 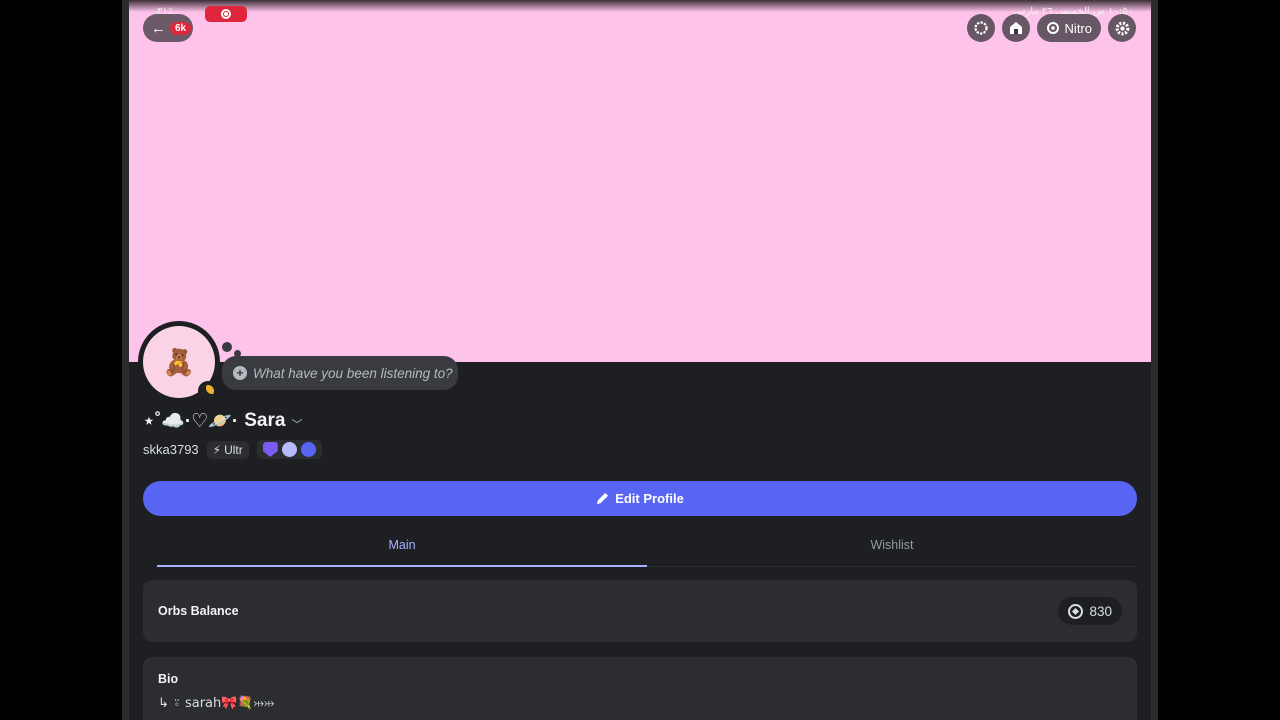 What do you see at coordinates (270, 449) in the screenshot?
I see `hypesquad-badge-icon` at bounding box center [270, 449].